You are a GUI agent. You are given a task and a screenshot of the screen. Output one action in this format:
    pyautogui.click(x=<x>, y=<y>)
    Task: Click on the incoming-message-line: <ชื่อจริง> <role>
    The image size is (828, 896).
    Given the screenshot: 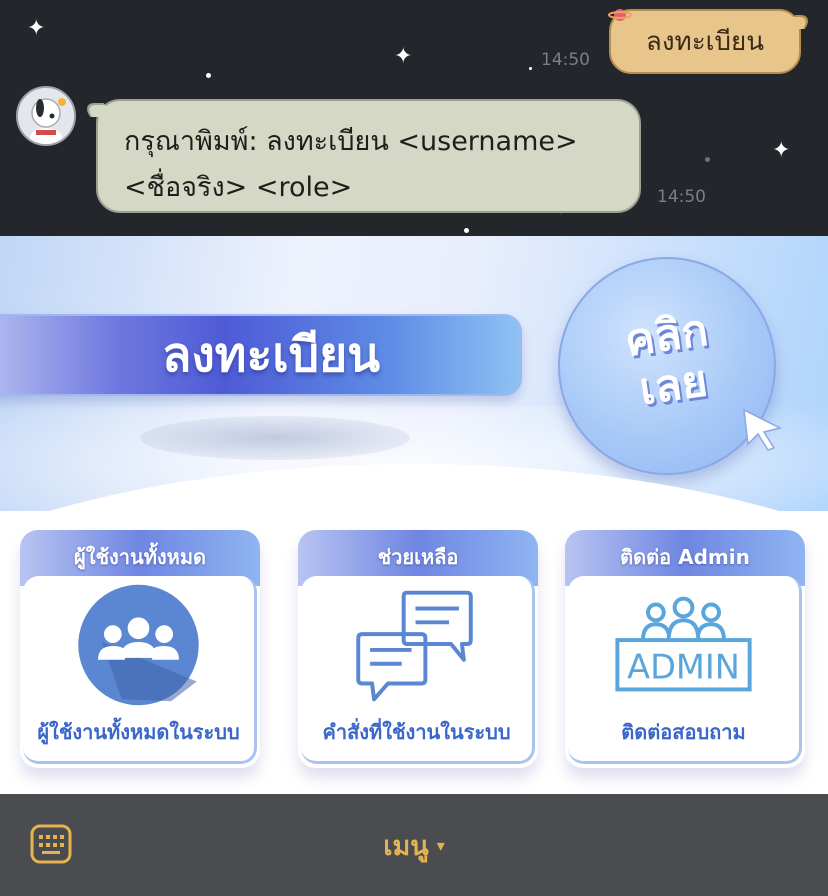 What is the action you would take?
    pyautogui.click(x=238, y=187)
    